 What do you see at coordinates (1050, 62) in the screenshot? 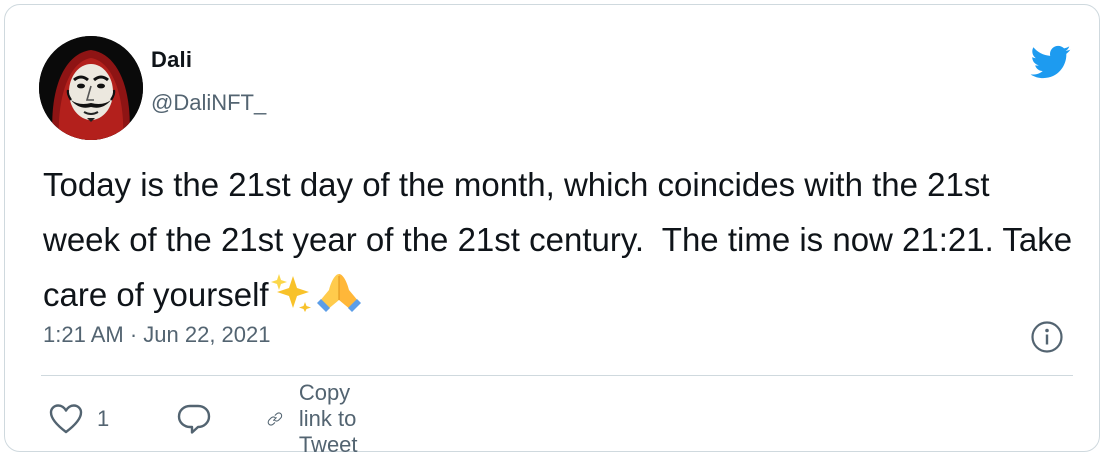
I see `twitter-bird-icon` at bounding box center [1050, 62].